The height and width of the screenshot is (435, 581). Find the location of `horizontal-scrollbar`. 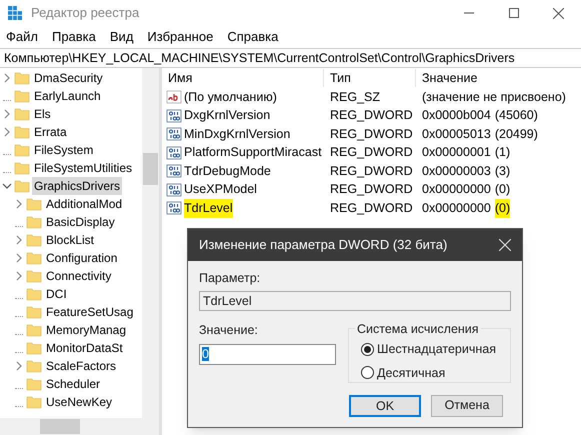

horizontal-scrollbar is located at coordinates (79, 426).